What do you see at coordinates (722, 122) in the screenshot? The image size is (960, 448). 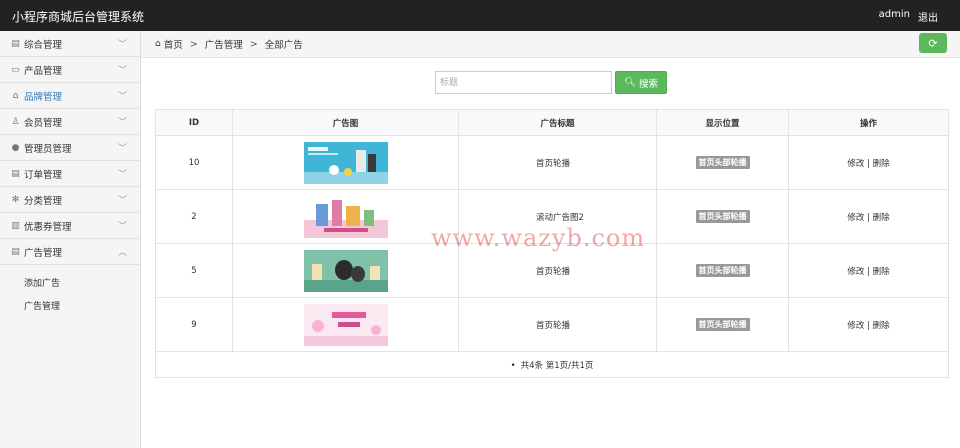 I see `col-header-position: 显示位置` at bounding box center [722, 122].